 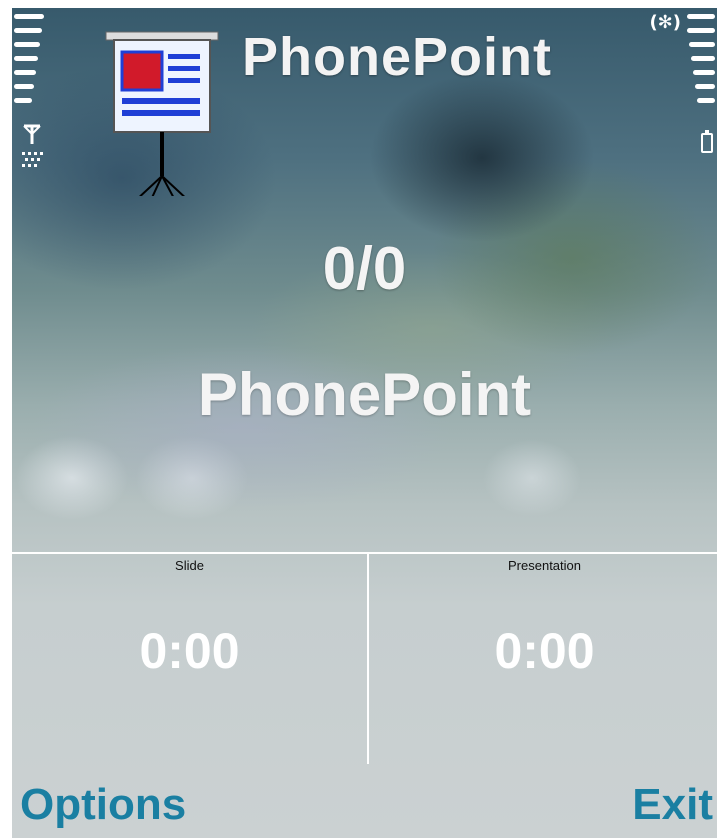 I want to click on presentation-timer-value: 0:00, so click(x=544, y=651).